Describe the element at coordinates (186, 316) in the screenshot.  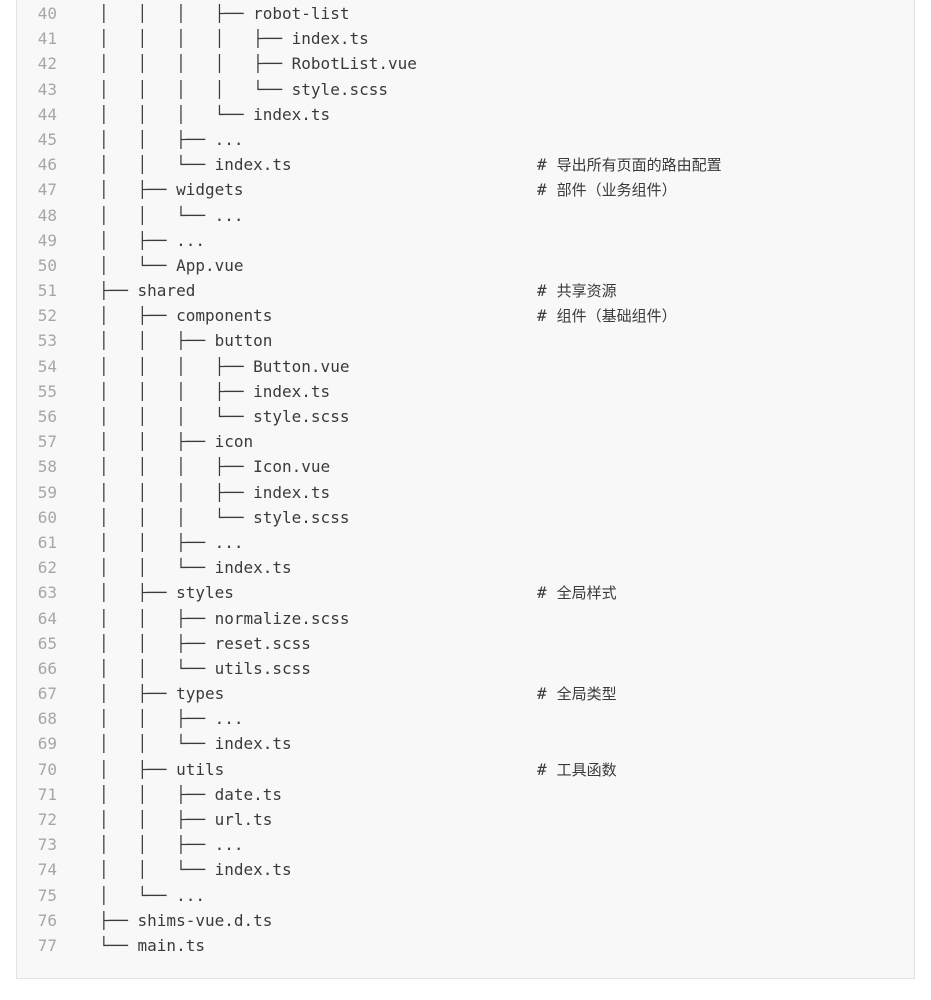
I see `code-text: │ ├── components` at that location.